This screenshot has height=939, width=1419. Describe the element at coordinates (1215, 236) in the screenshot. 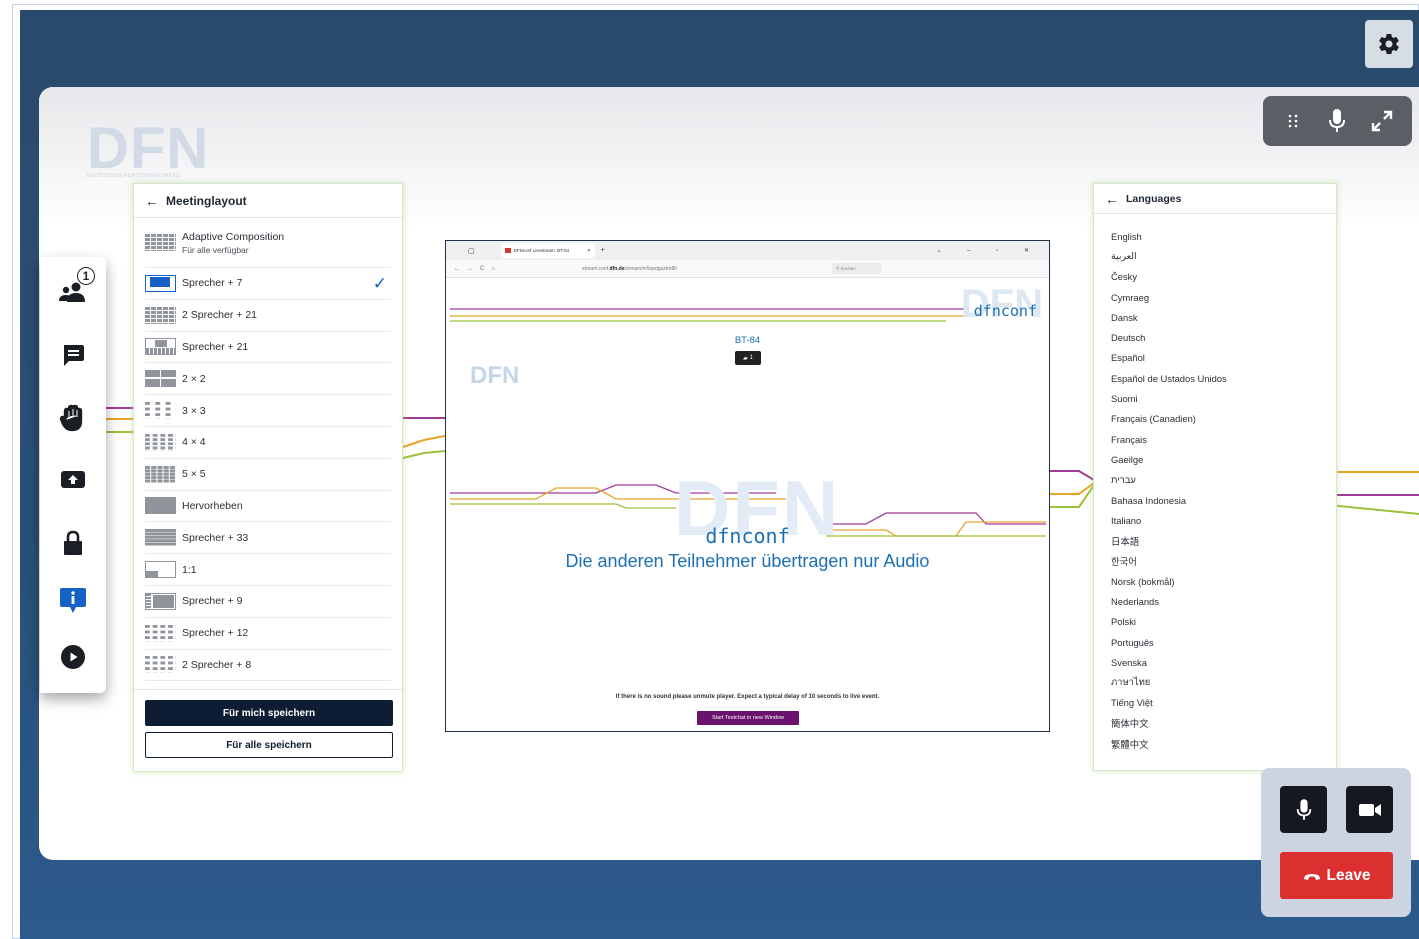

I see `language-option: English` at that location.